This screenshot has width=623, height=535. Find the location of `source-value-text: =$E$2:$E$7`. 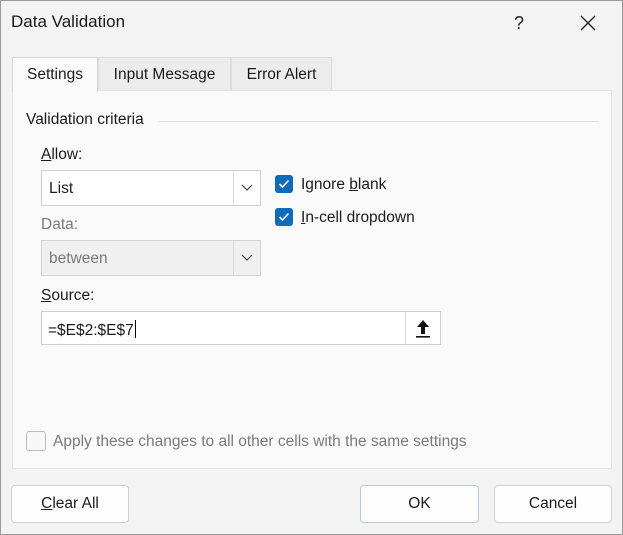

source-value-text: =$E$2:$E$7 is located at coordinates (91, 330).